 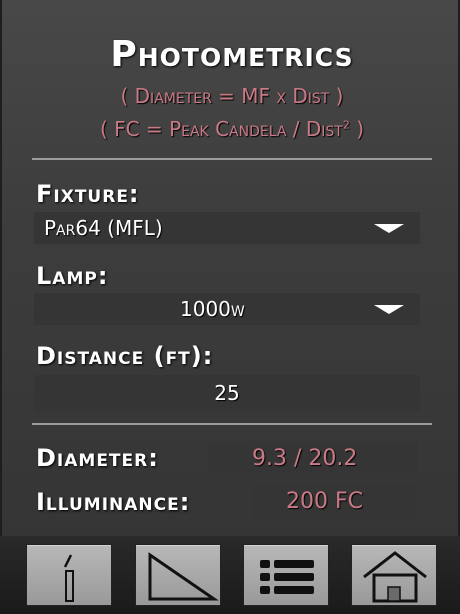 What do you see at coordinates (113, 502) in the screenshot?
I see `illuminance-label: Illuminance:` at bounding box center [113, 502].